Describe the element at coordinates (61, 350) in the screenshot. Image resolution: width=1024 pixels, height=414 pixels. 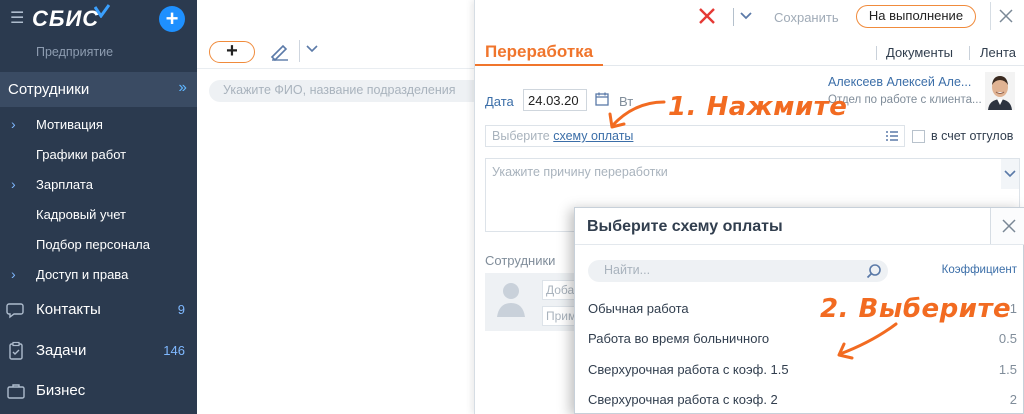
I see `sidebar-item-label: Задачи` at that location.